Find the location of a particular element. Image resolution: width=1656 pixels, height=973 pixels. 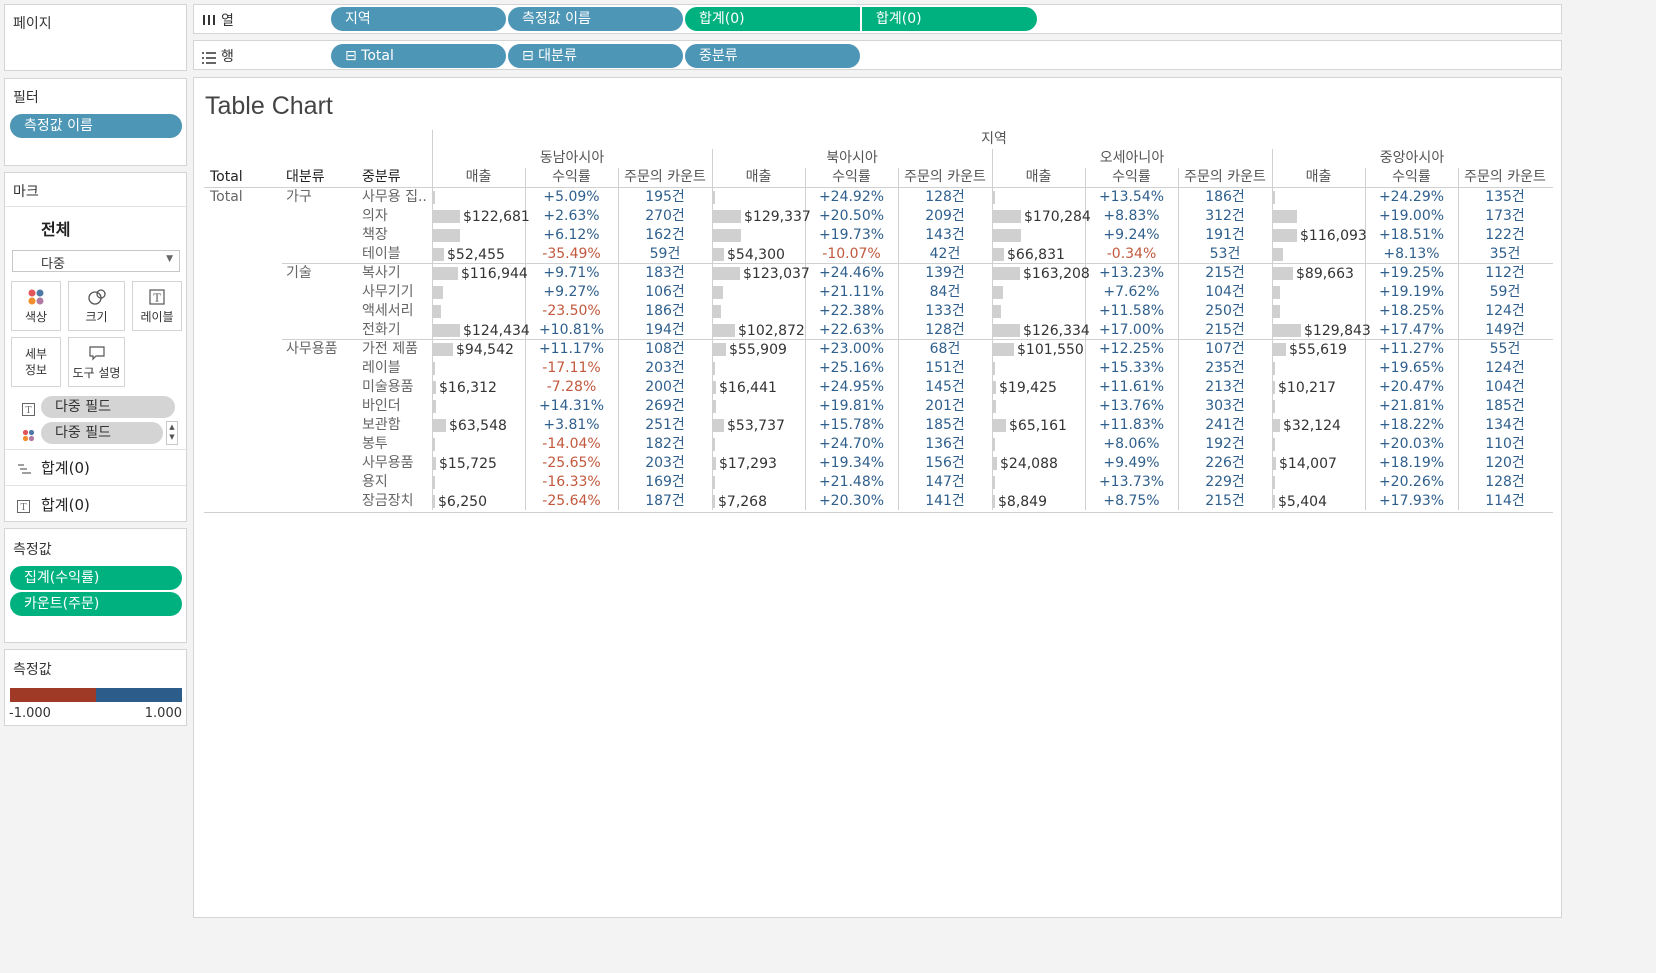

total-label: Total is located at coordinates (226, 197).